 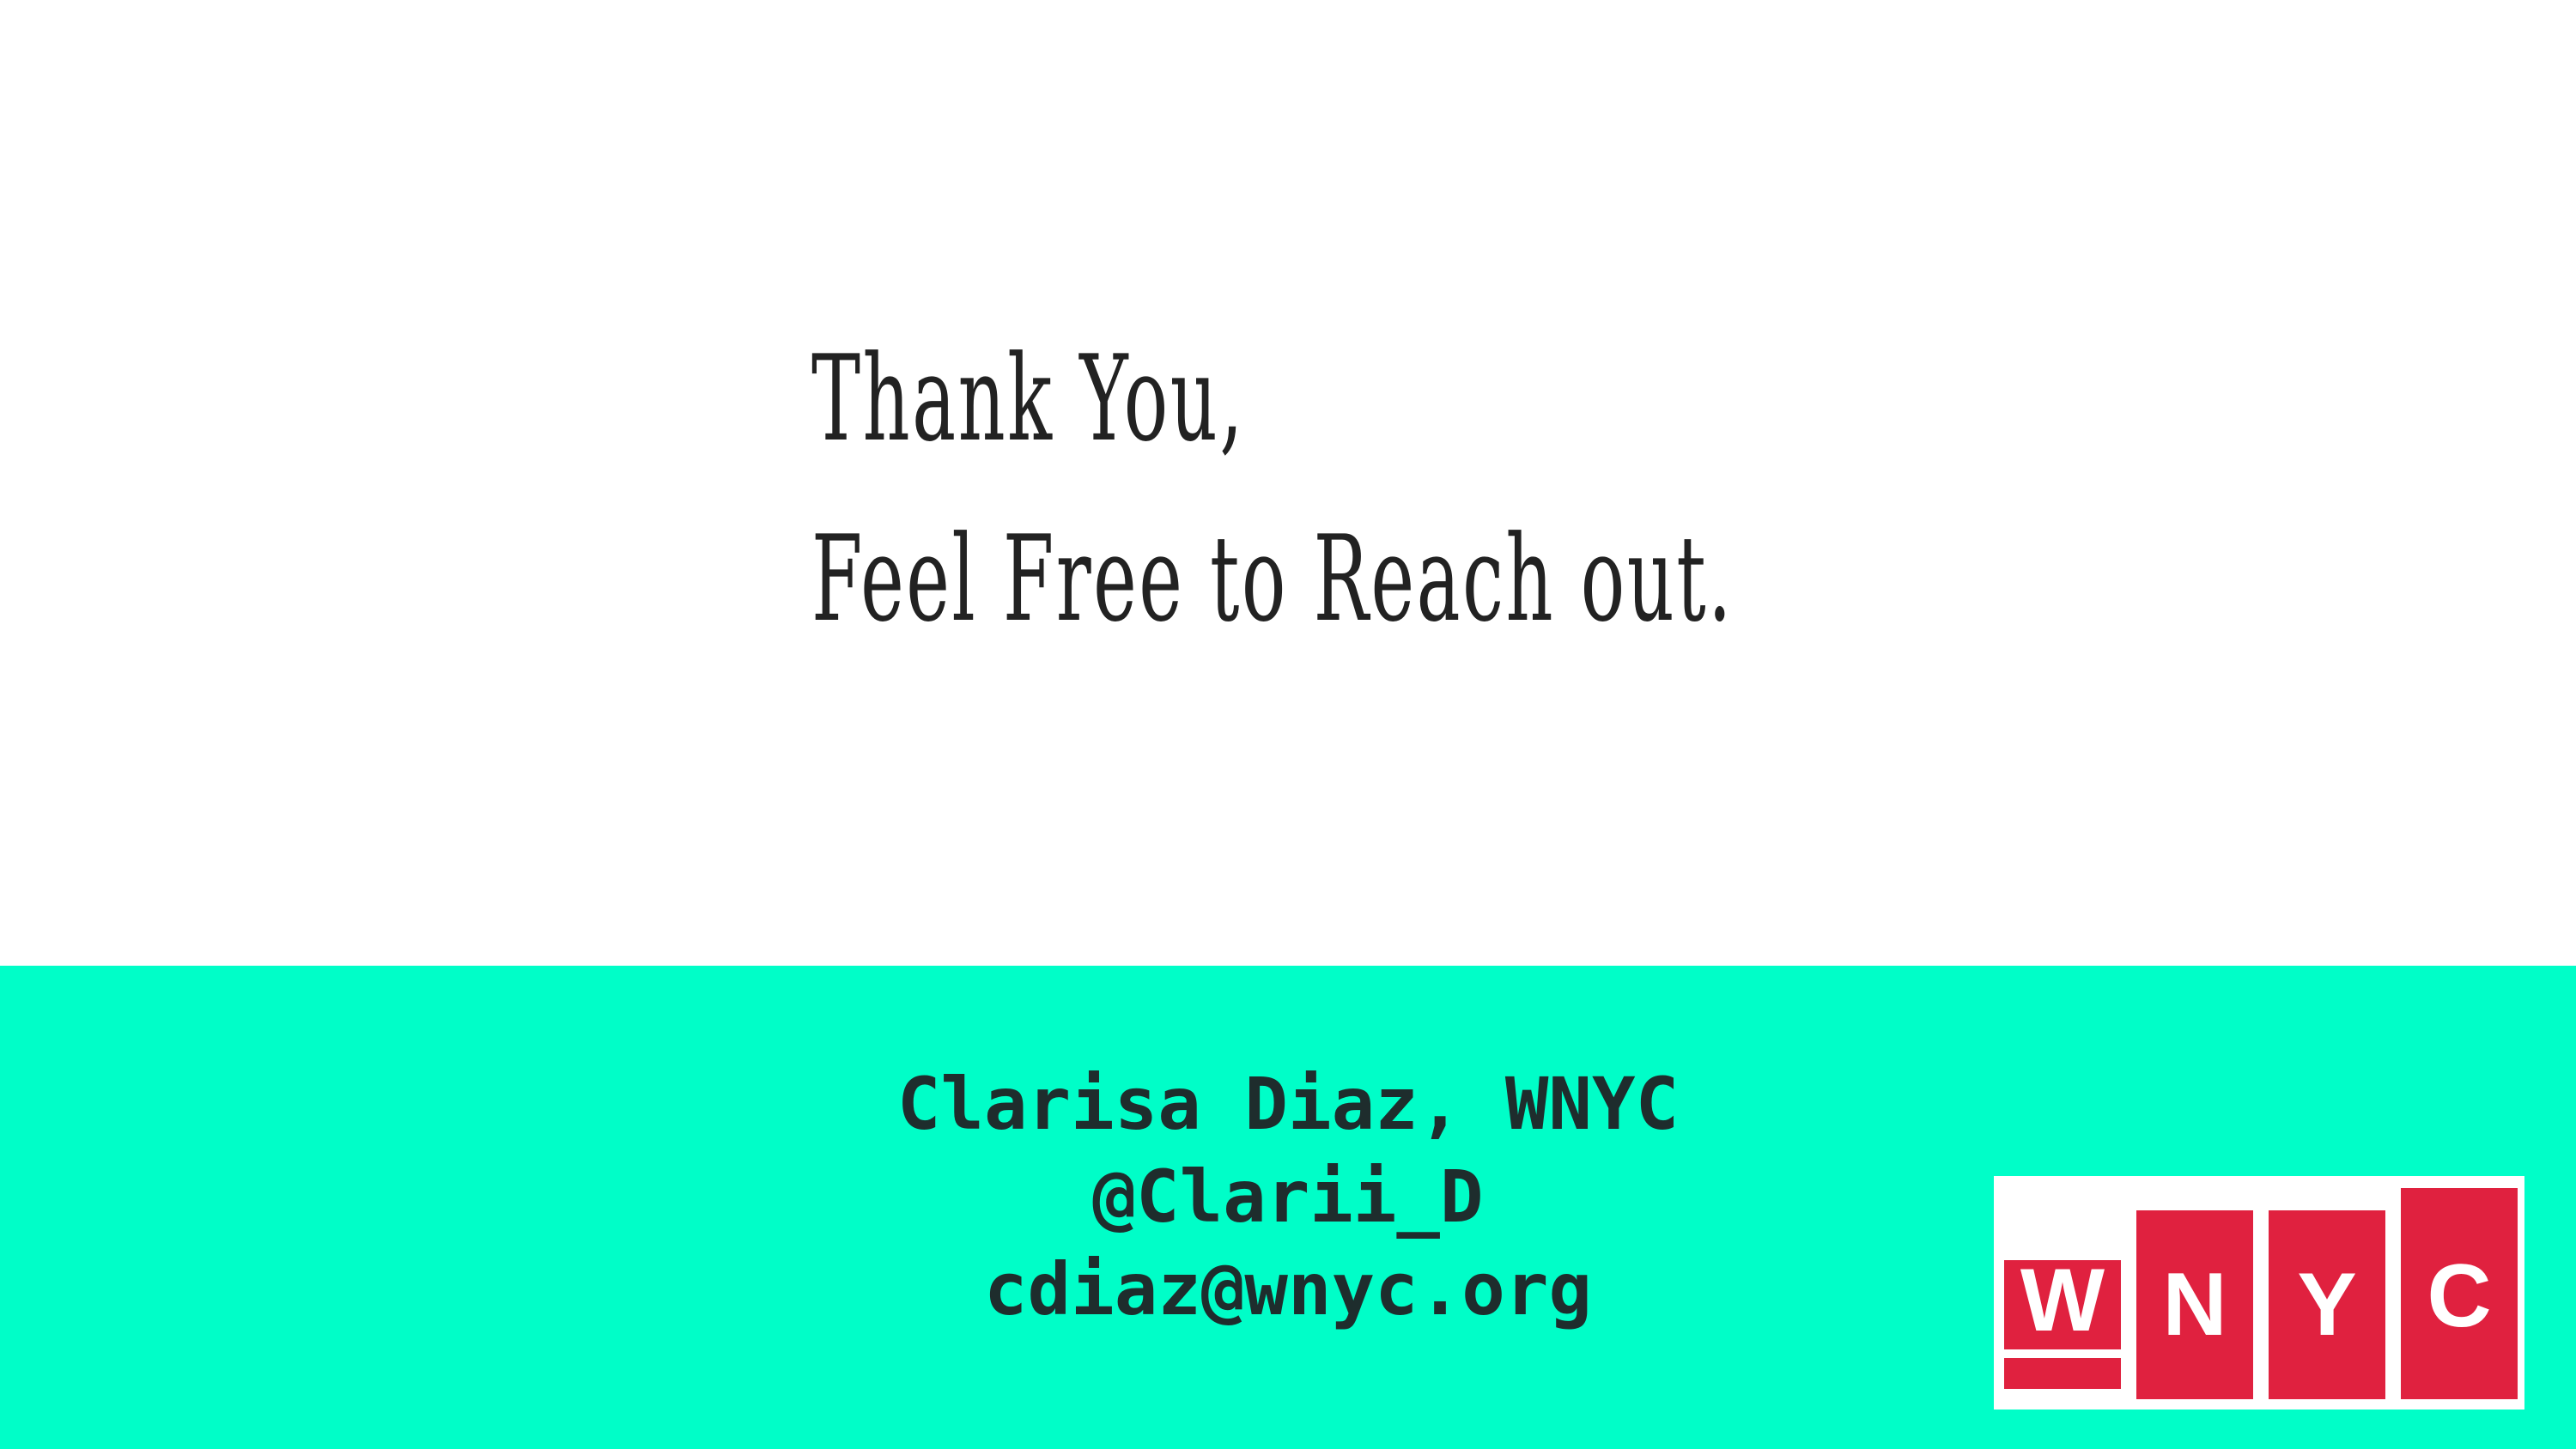 What do you see at coordinates (1028, 399) in the screenshot?
I see `headline-line-1: Thank You,` at bounding box center [1028, 399].